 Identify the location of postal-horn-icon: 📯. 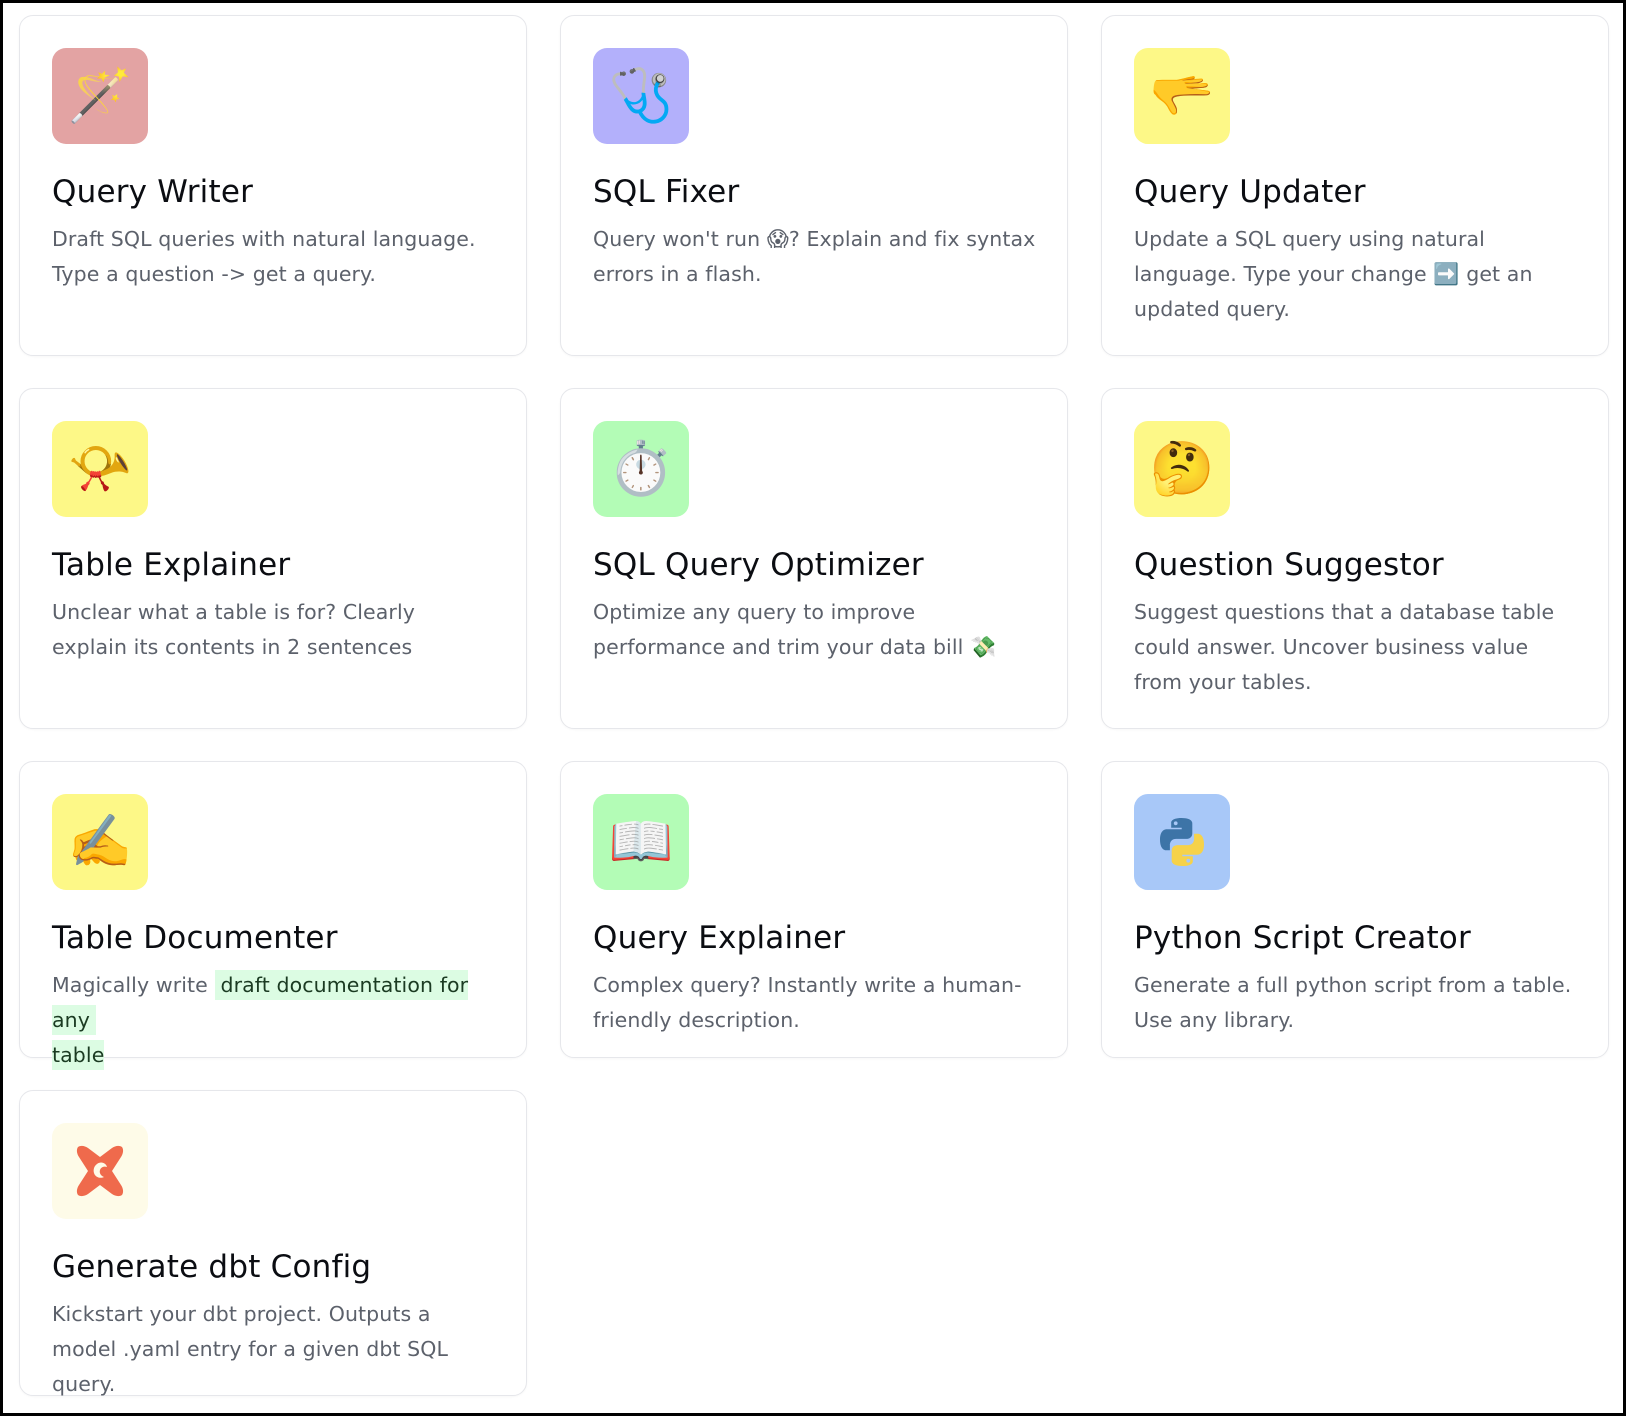
(100, 469).